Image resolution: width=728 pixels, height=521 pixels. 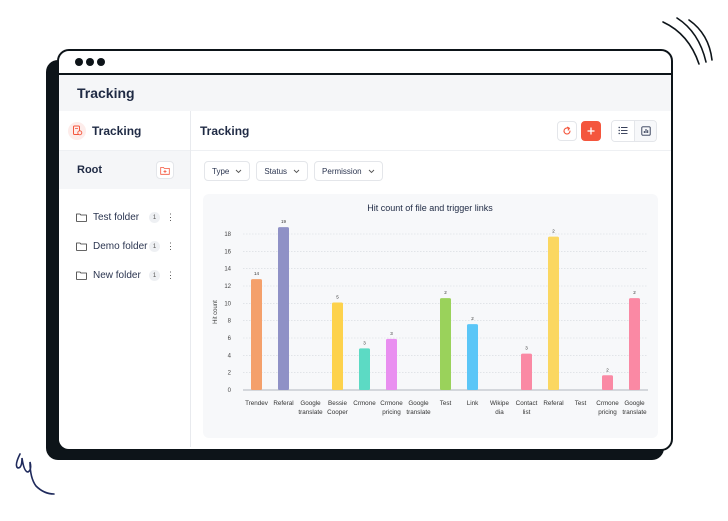 What do you see at coordinates (227, 235) in the screenshot?
I see `y-tick-label: 18` at bounding box center [227, 235].